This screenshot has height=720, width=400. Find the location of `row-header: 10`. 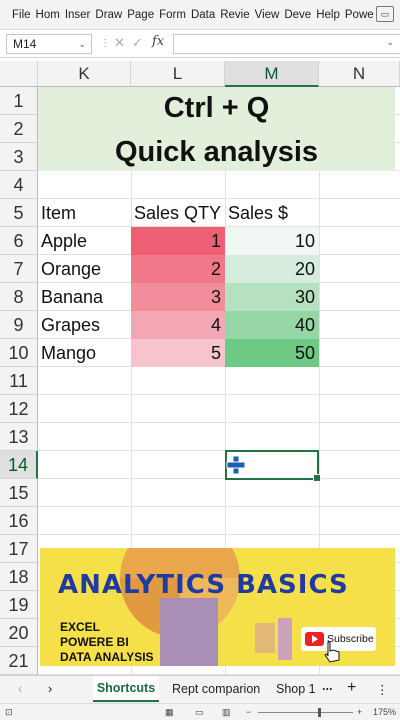

row-header: 10 is located at coordinates (19, 353).